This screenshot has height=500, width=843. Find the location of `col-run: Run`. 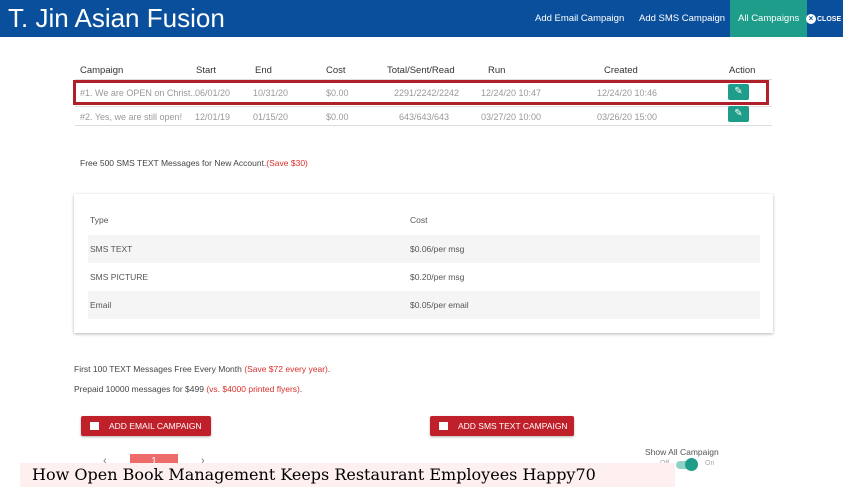

col-run: Run is located at coordinates (497, 70).